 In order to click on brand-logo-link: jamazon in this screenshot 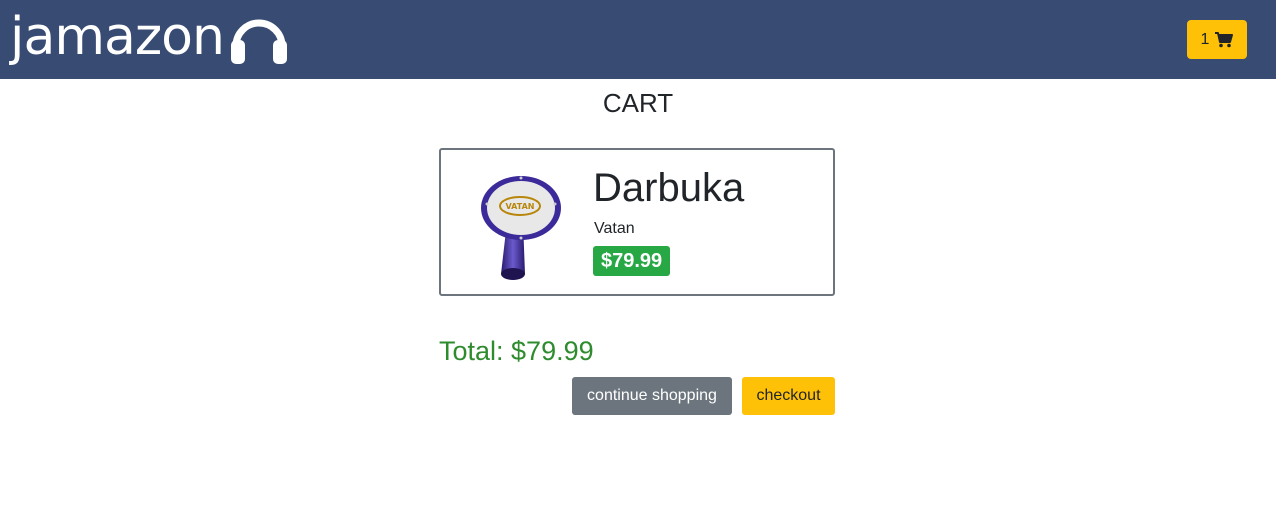, I will do `click(150, 39)`.